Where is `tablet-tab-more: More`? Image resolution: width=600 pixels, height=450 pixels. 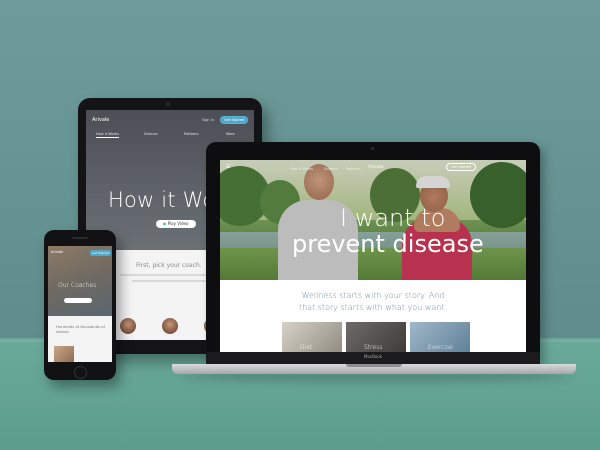 tablet-tab-more: More is located at coordinates (230, 134).